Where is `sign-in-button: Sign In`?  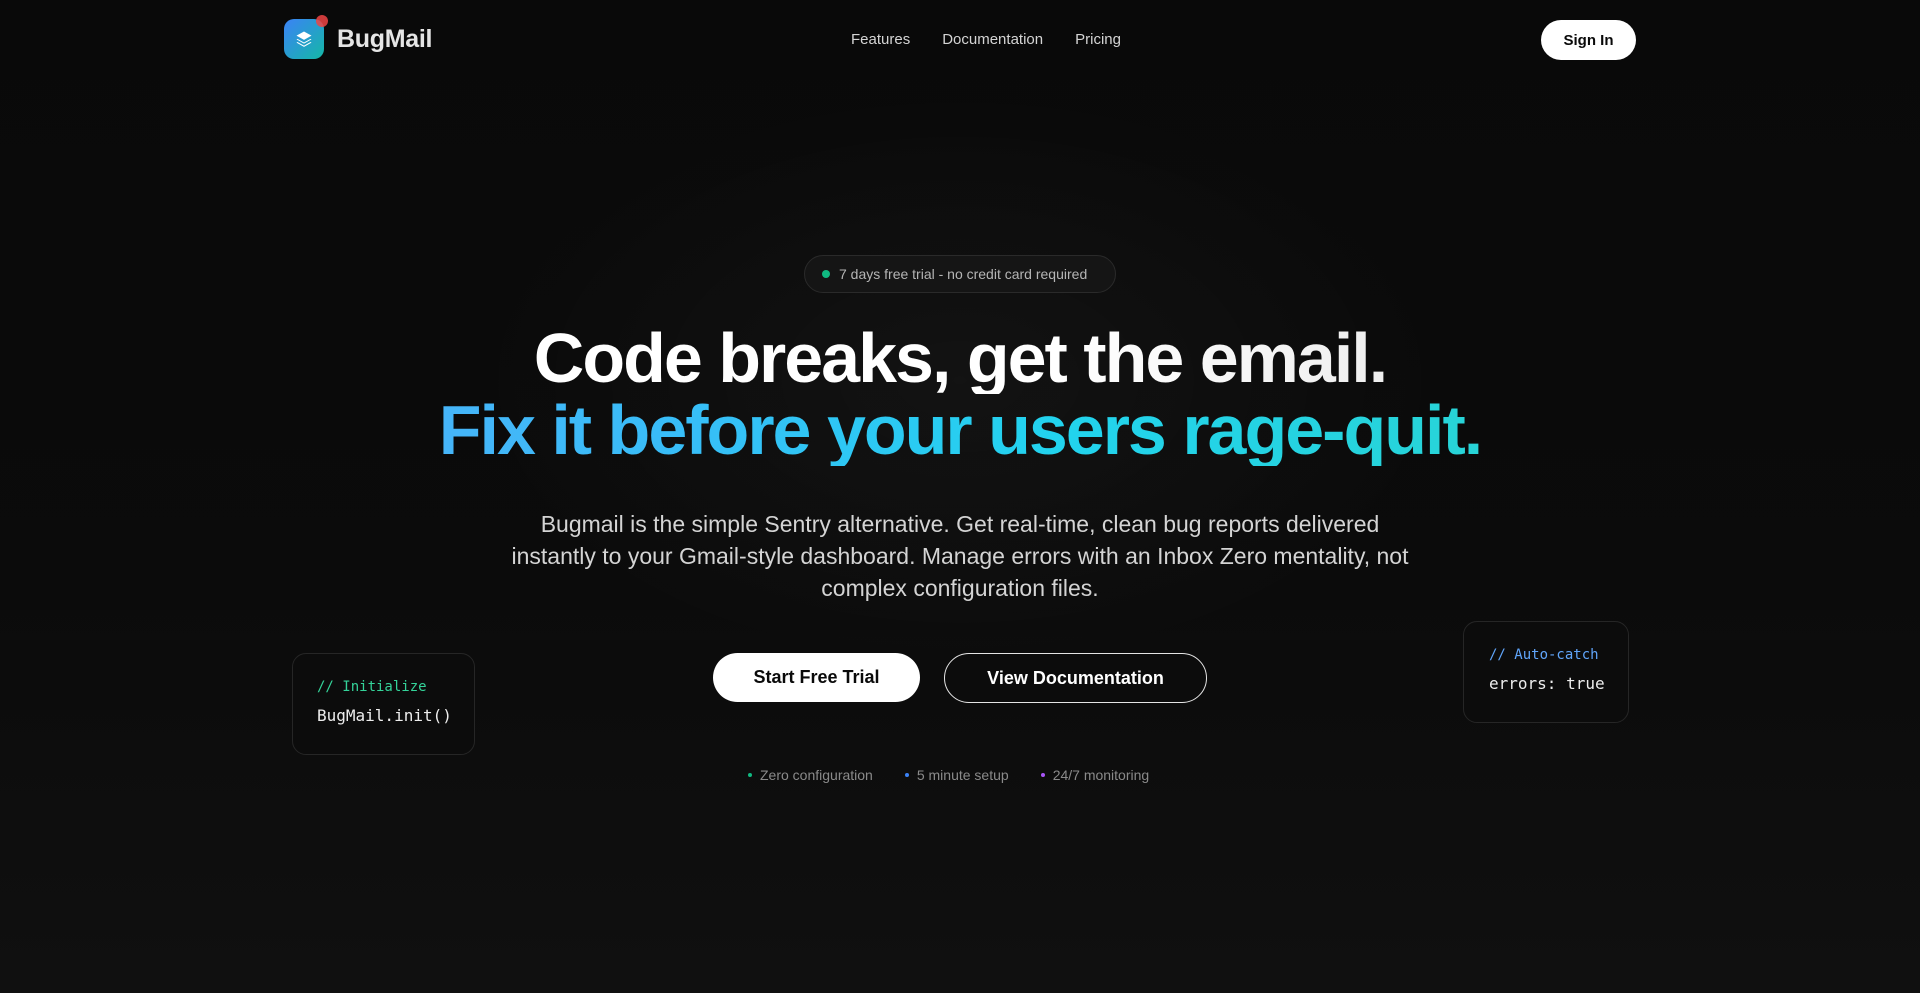 sign-in-button: Sign In is located at coordinates (1588, 40).